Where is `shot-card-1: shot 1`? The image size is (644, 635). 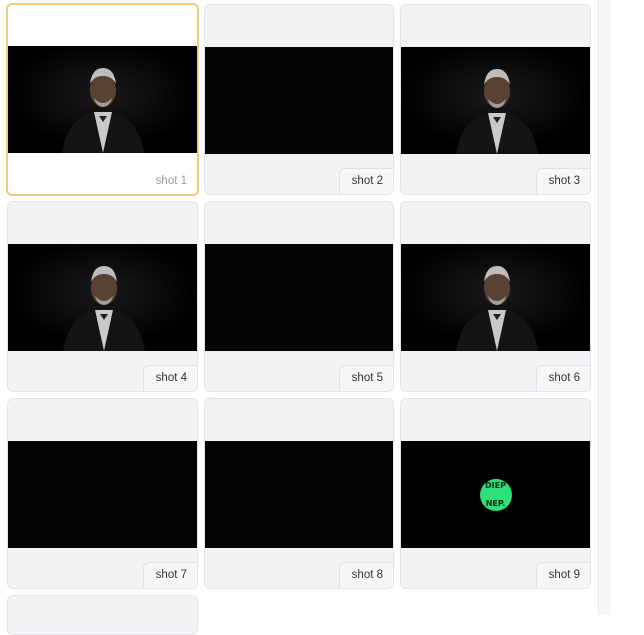 shot-card-1: shot 1 is located at coordinates (102, 99).